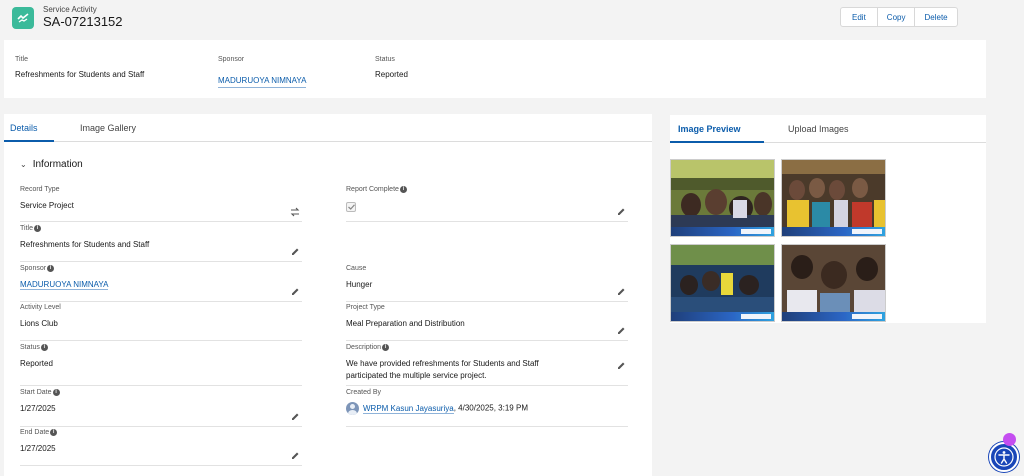 This screenshot has height=476, width=1024. I want to click on created-by-user-link: WRPM Kasun Jayasuriya, so click(408, 408).